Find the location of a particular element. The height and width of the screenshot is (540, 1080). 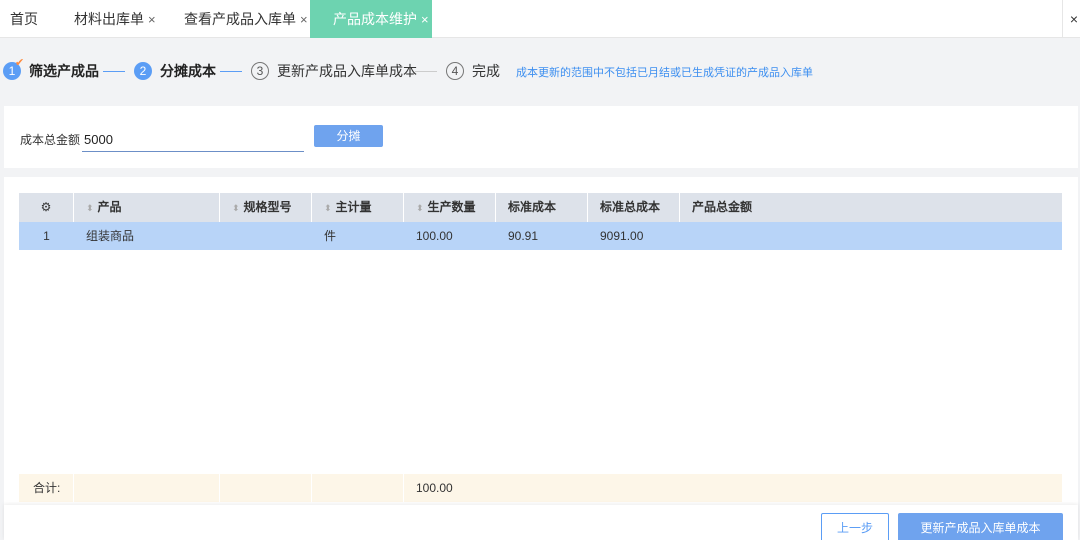

column-header-std-total-cost: 标准总成本 is located at coordinates (634, 207).